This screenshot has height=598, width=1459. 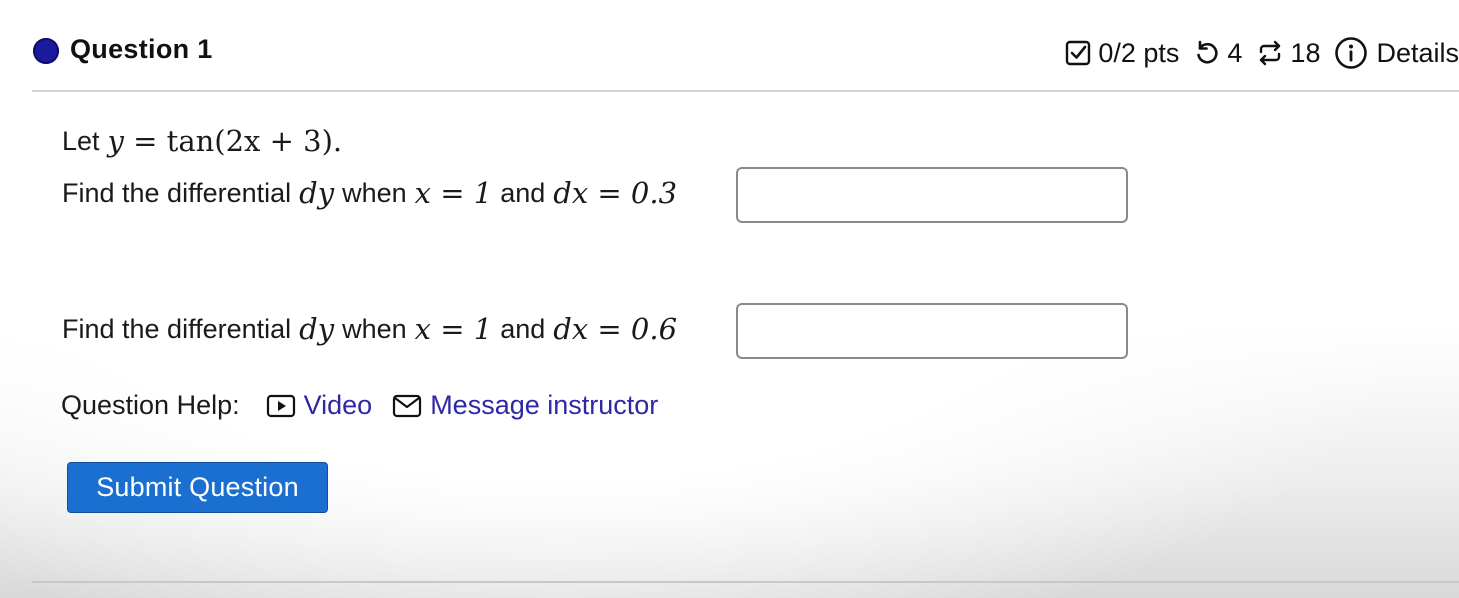 What do you see at coordinates (46, 51) in the screenshot?
I see `question-status-dot` at bounding box center [46, 51].